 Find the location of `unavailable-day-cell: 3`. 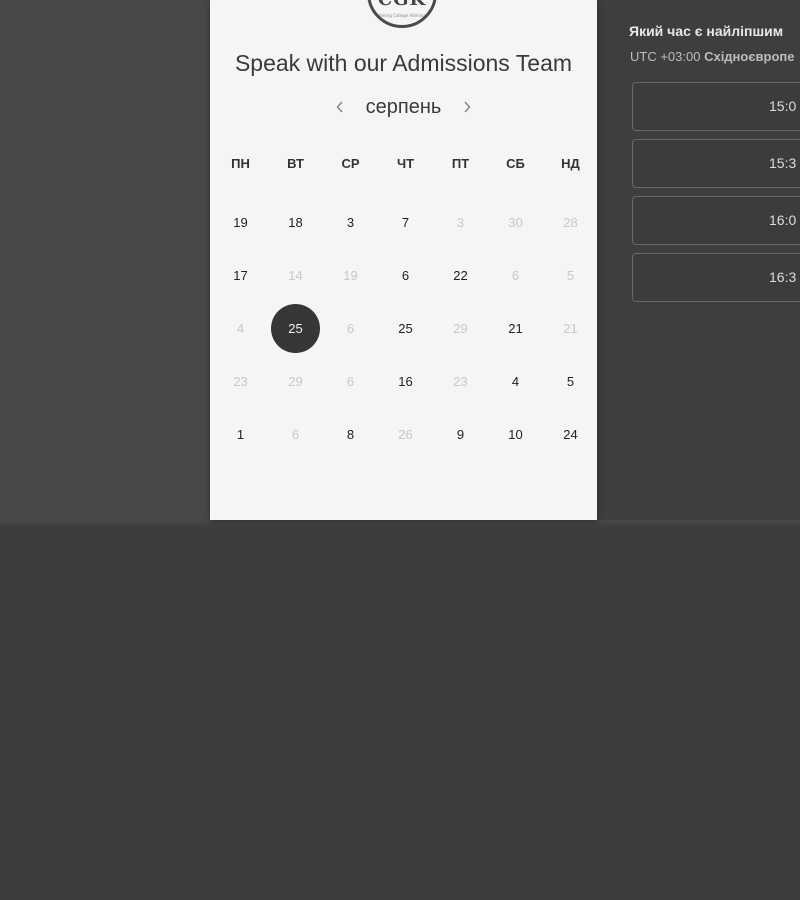

unavailable-day-cell: 3 is located at coordinates (460, 222).